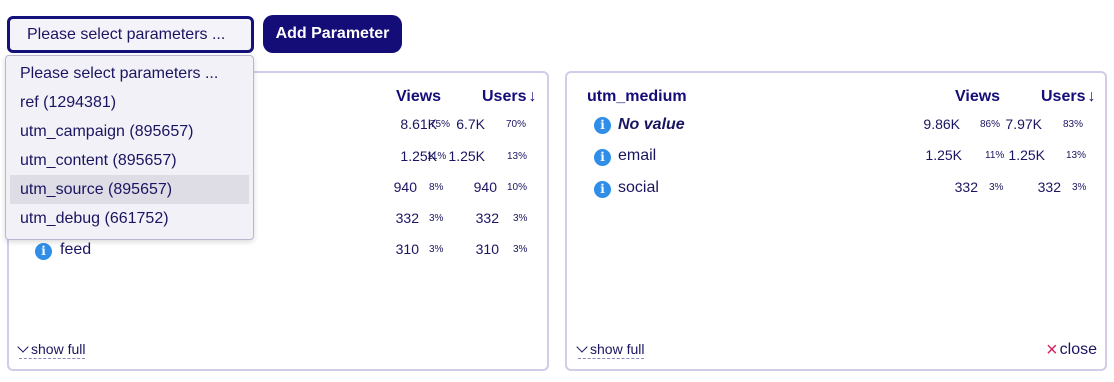  I want to click on add-parameter-button: Add Parameter, so click(332, 34).